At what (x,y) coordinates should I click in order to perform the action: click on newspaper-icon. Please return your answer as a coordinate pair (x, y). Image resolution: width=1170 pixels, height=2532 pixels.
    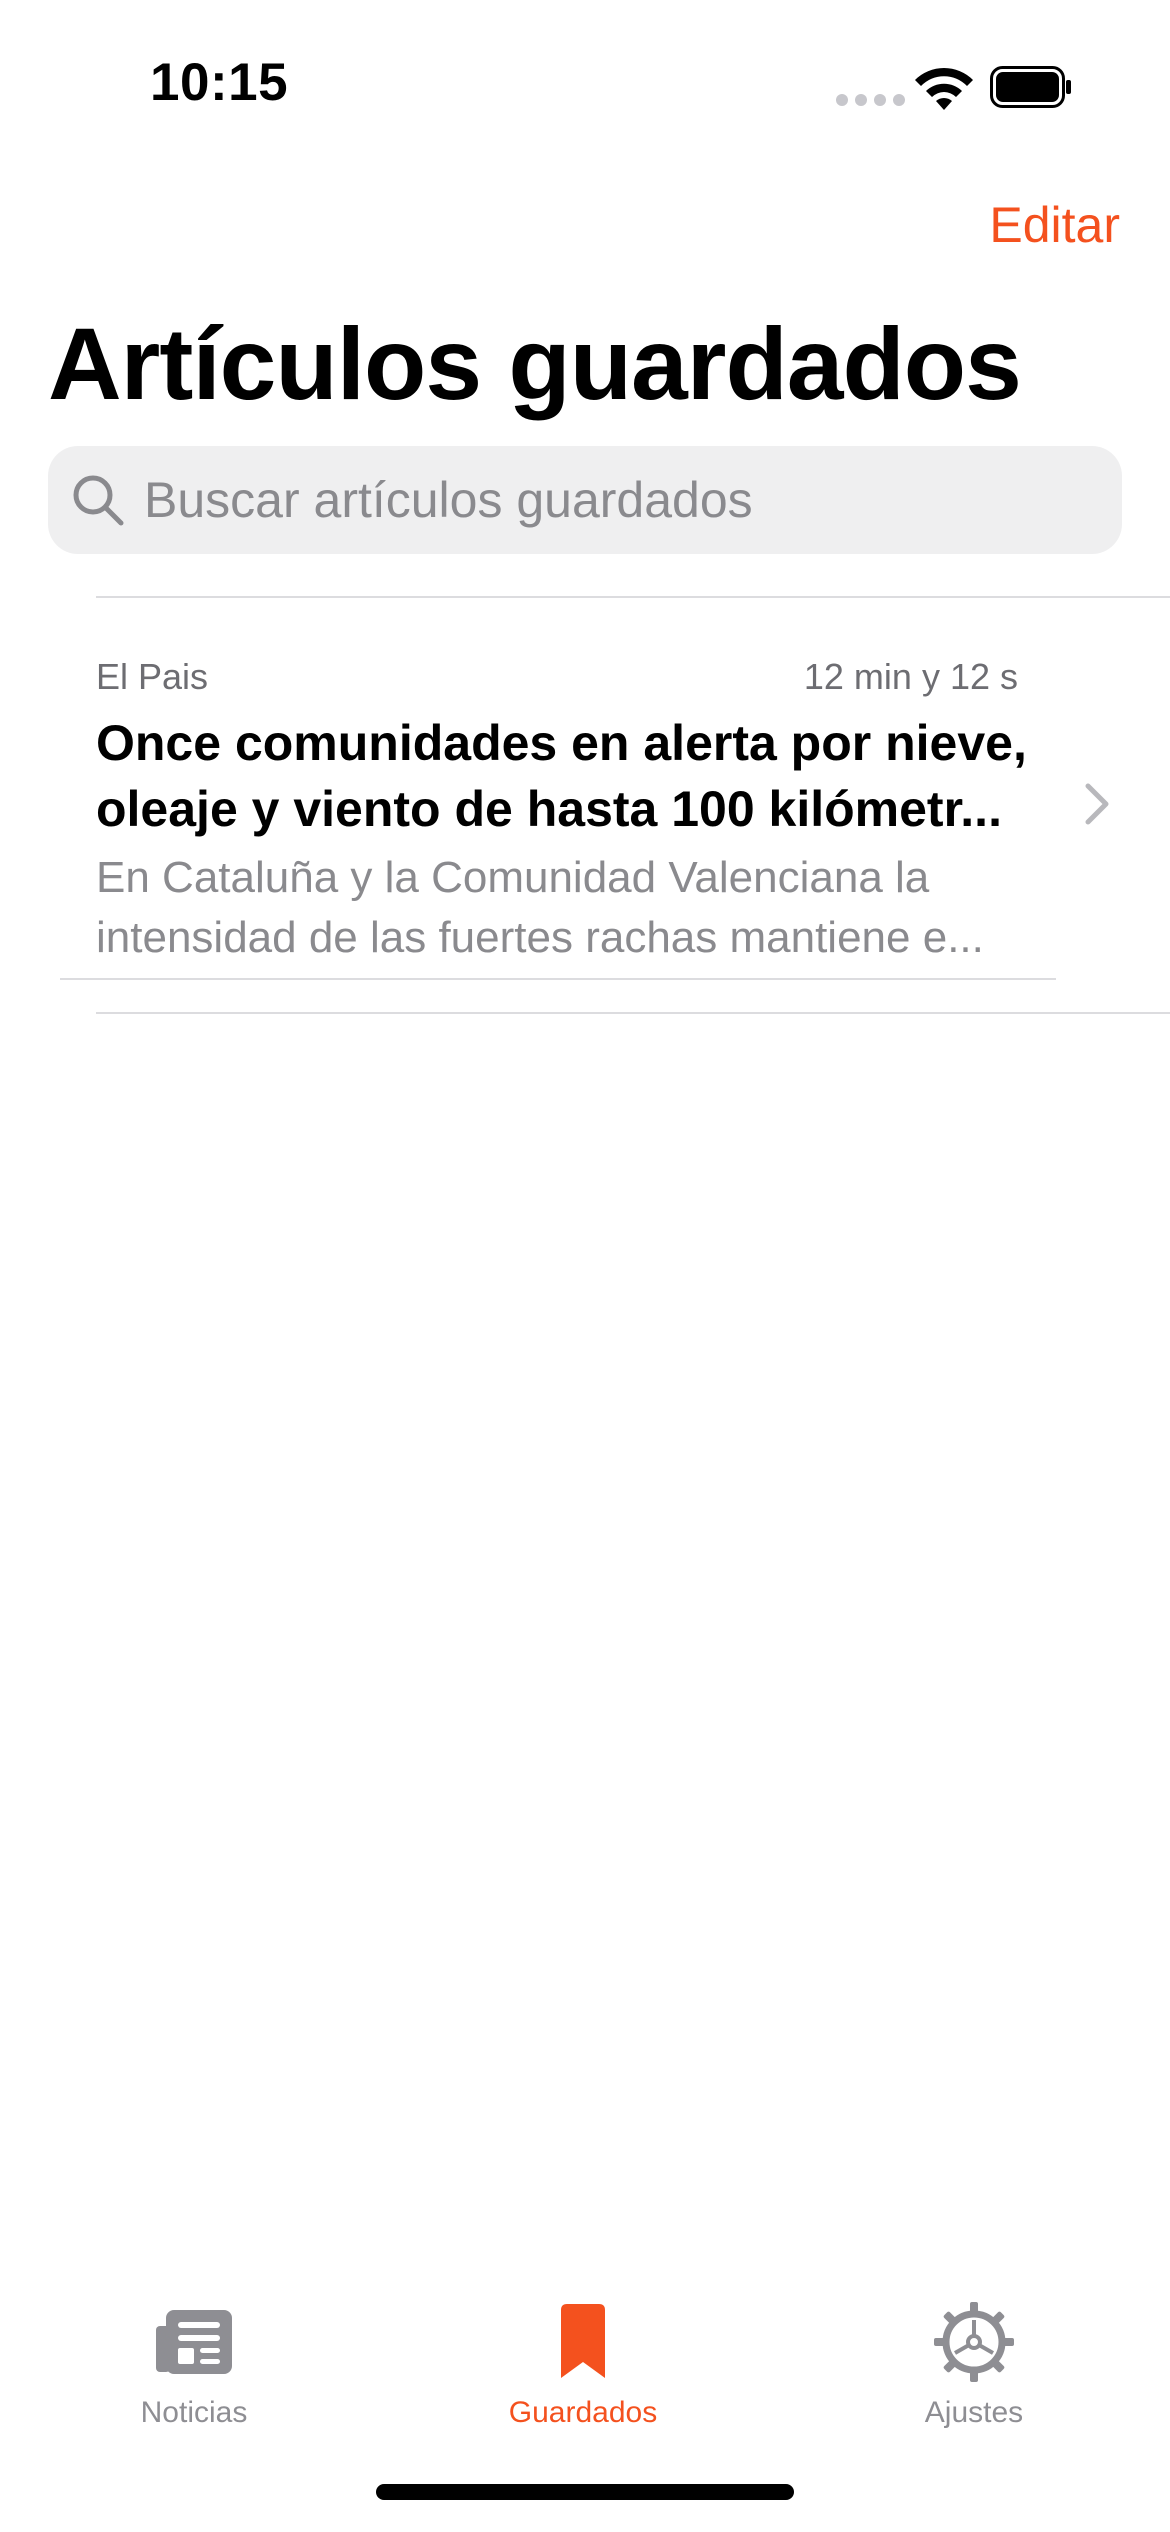
    Looking at the image, I should click on (194, 2342).